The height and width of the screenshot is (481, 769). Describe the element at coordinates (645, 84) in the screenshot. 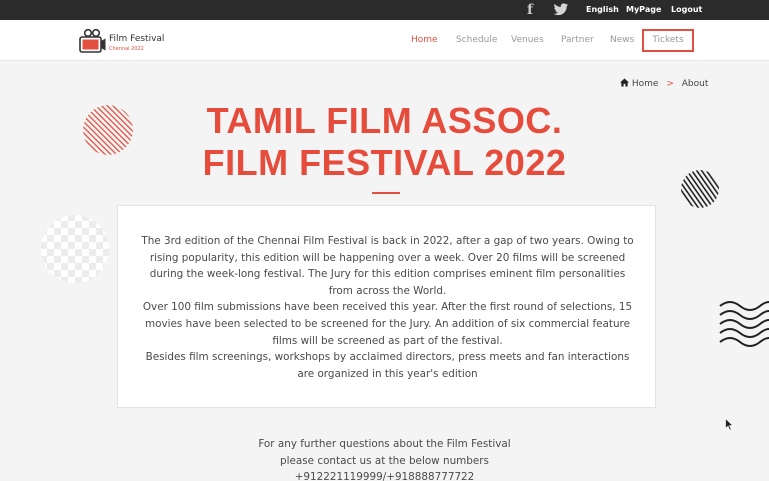

I see `breadcrumb-home: Home` at that location.